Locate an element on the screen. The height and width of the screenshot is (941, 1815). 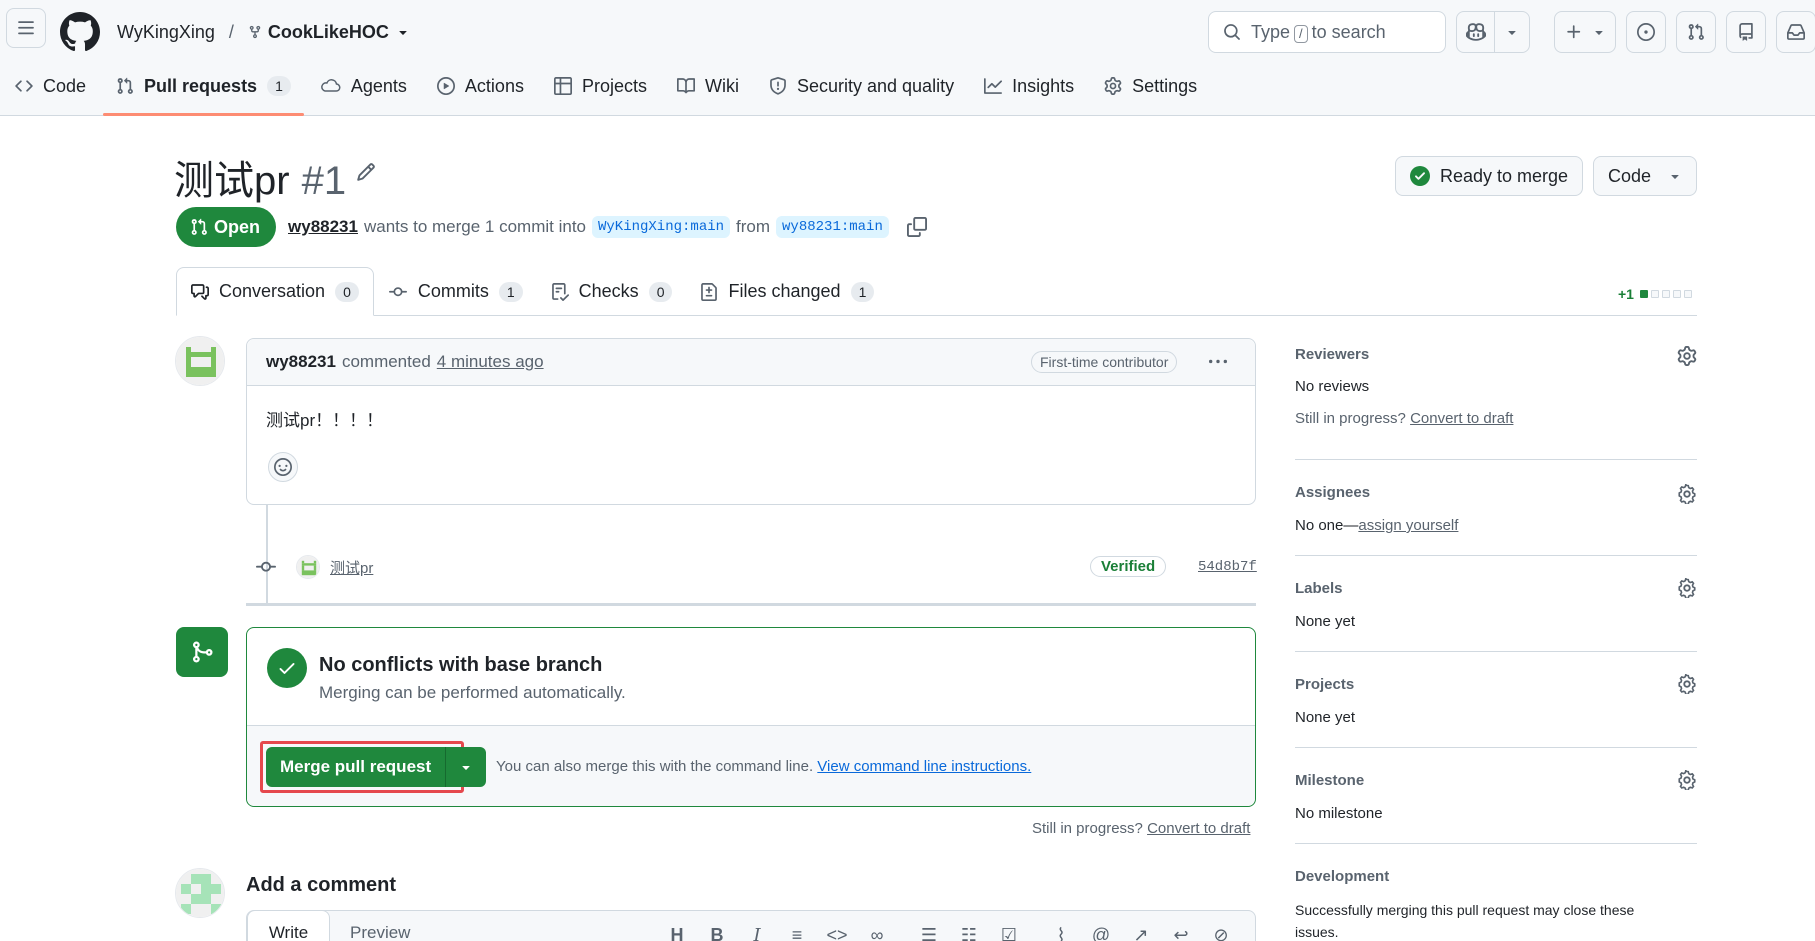
copilot-menu-button is located at coordinates (1512, 32).